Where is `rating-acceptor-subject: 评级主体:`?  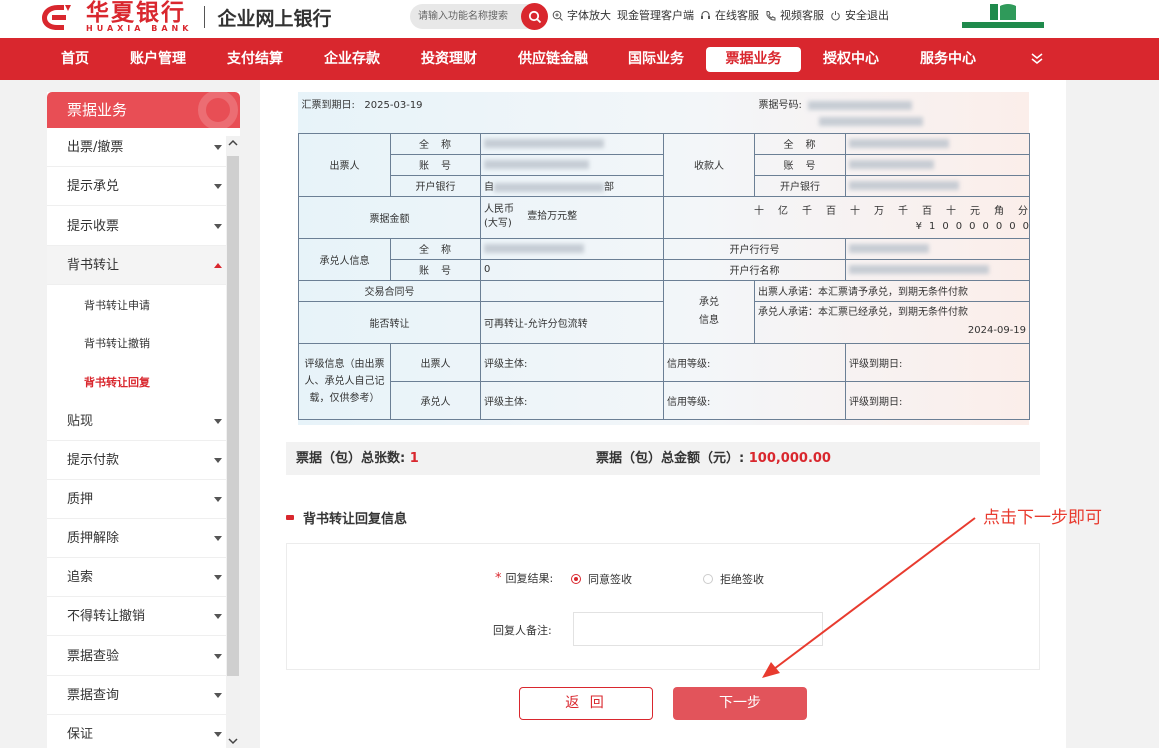
rating-acceptor-subject: 评级主体: is located at coordinates (572, 400).